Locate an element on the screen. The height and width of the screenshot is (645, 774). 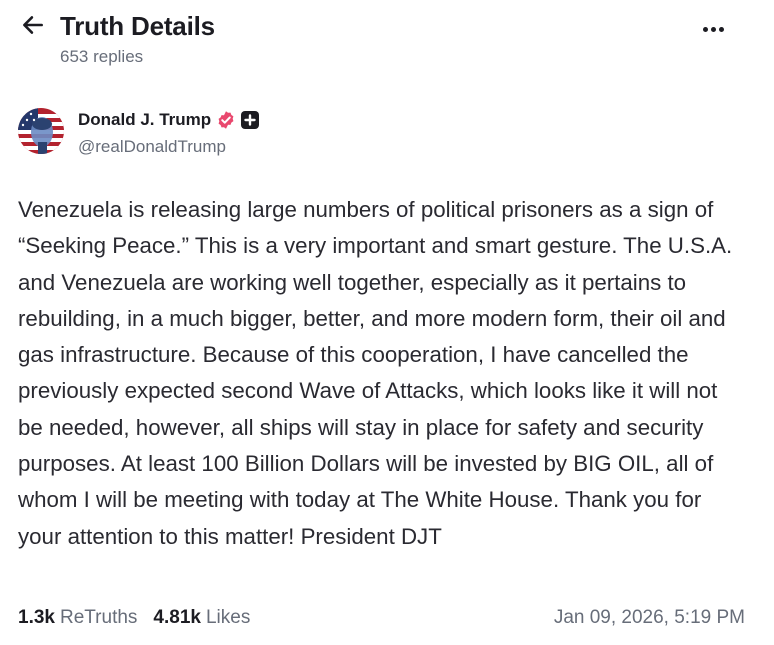
more-horizontal-icon is located at coordinates (705, 29).